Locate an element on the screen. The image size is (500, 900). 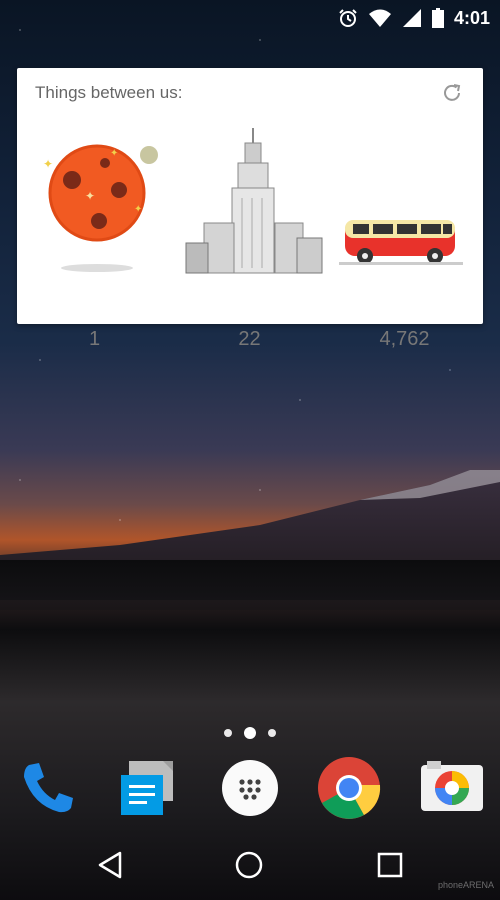
app-dock is located at coordinates (250, 790).